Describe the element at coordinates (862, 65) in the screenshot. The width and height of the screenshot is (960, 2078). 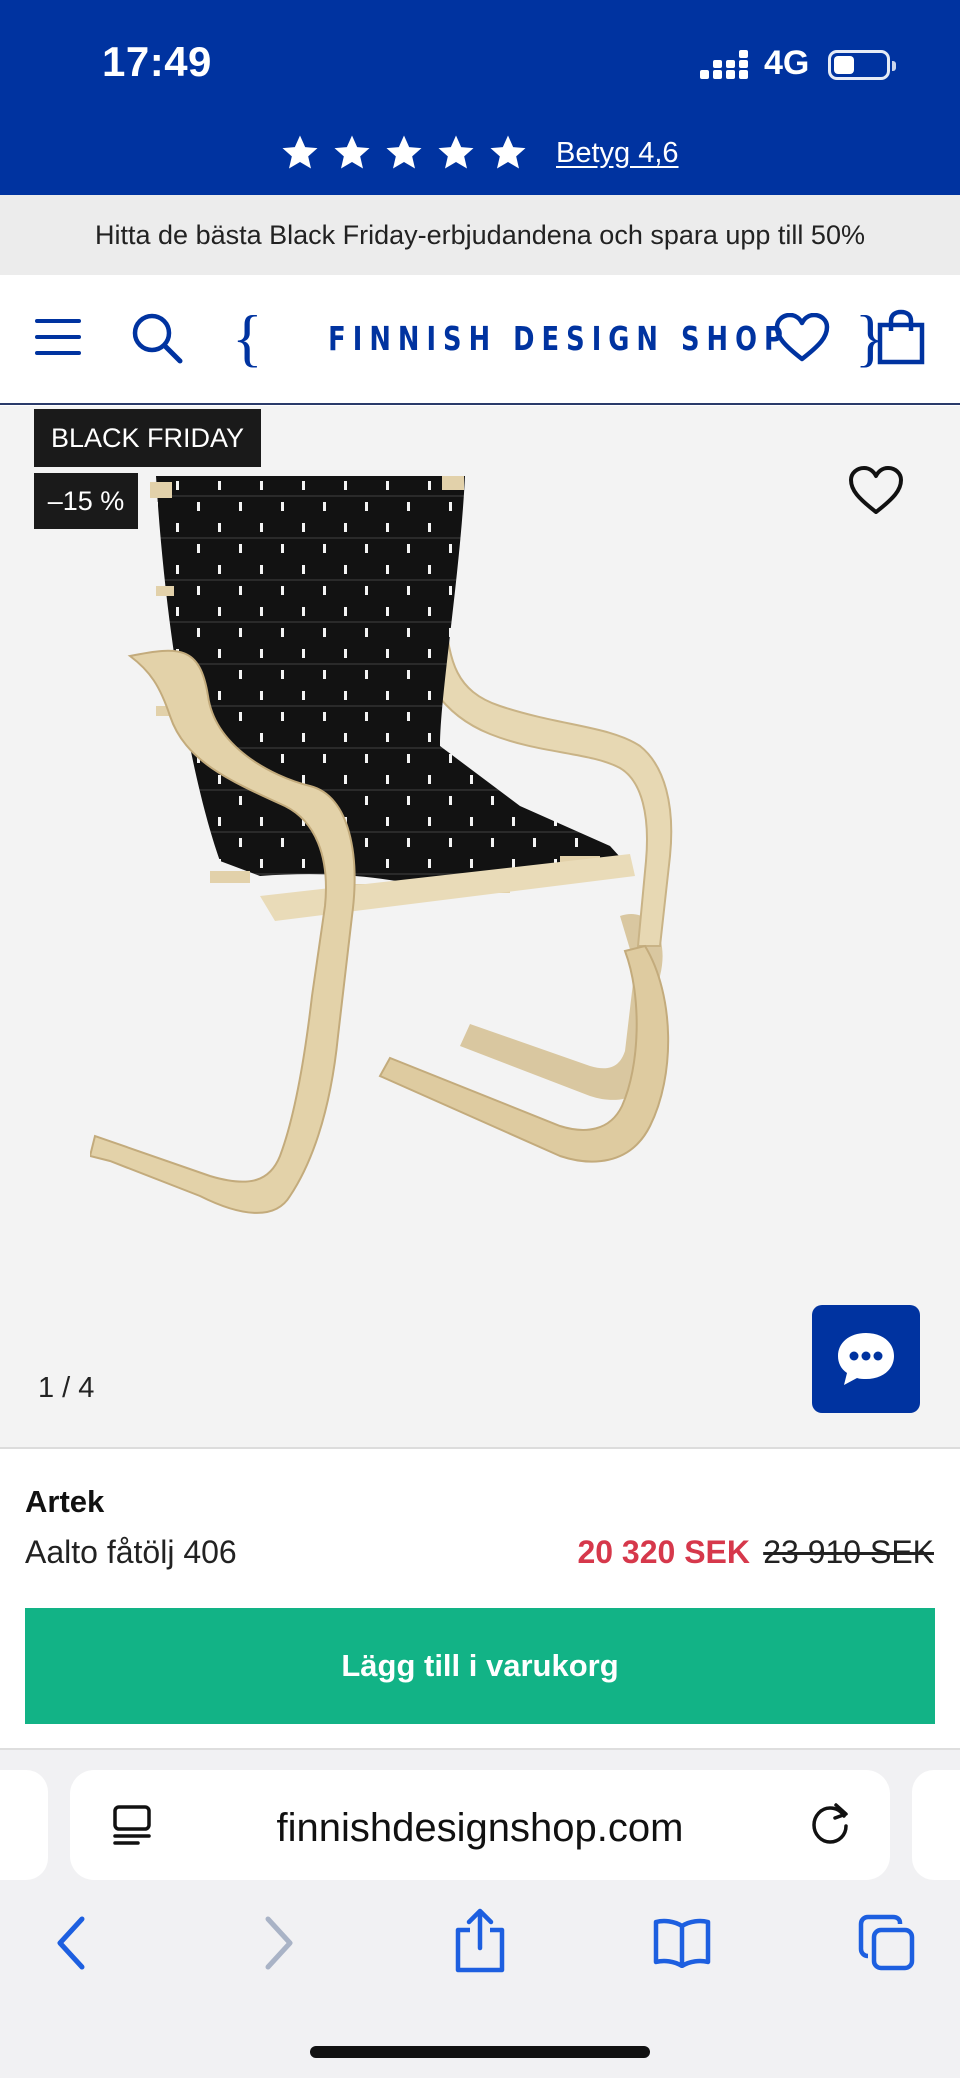
I see `battery-icon` at that location.